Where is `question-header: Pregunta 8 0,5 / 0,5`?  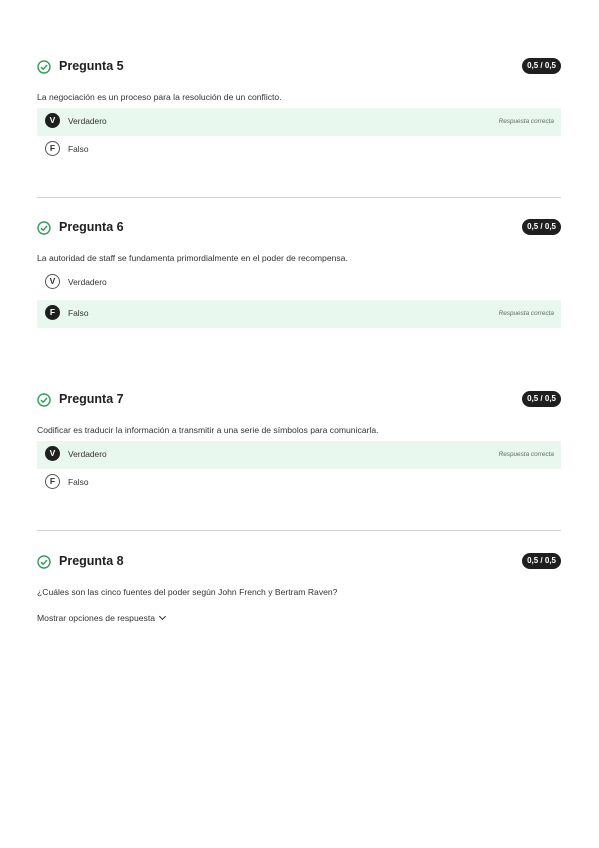 question-header: Pregunta 8 0,5 / 0,5 is located at coordinates (299, 563).